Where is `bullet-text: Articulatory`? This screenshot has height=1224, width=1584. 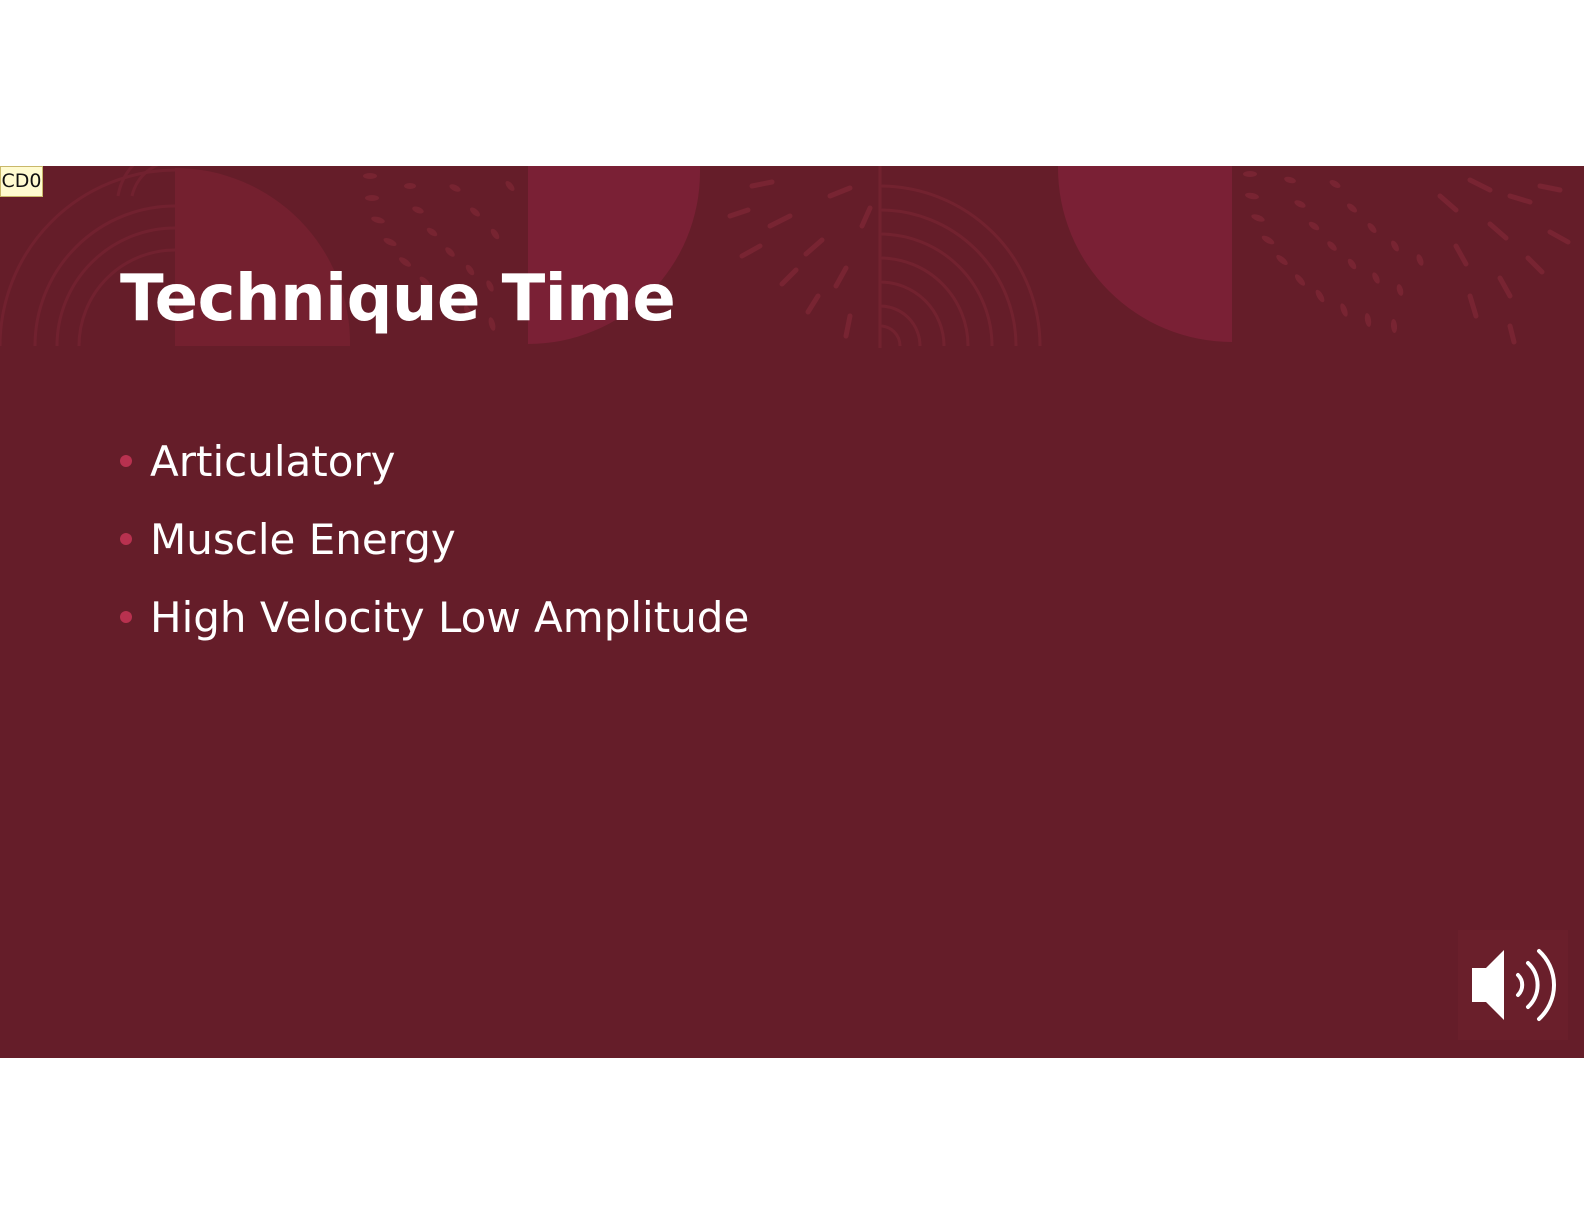
bullet-text: Articulatory is located at coordinates (273, 461).